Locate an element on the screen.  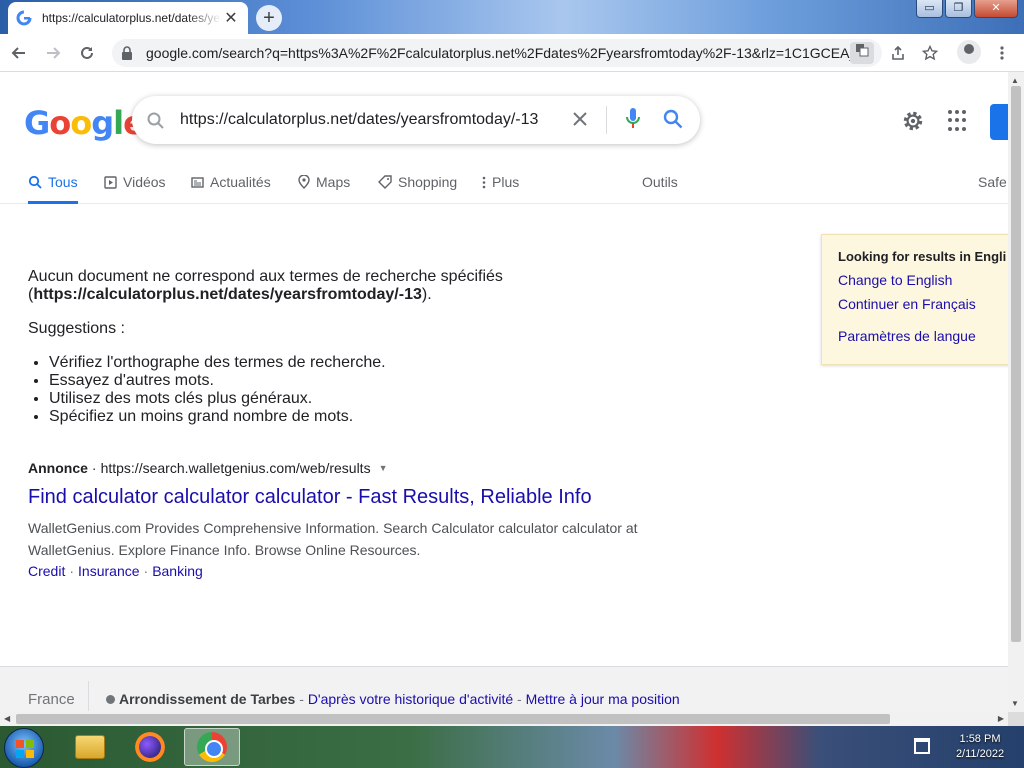
tab-label: Vidéos is located at coordinates (144, 182).